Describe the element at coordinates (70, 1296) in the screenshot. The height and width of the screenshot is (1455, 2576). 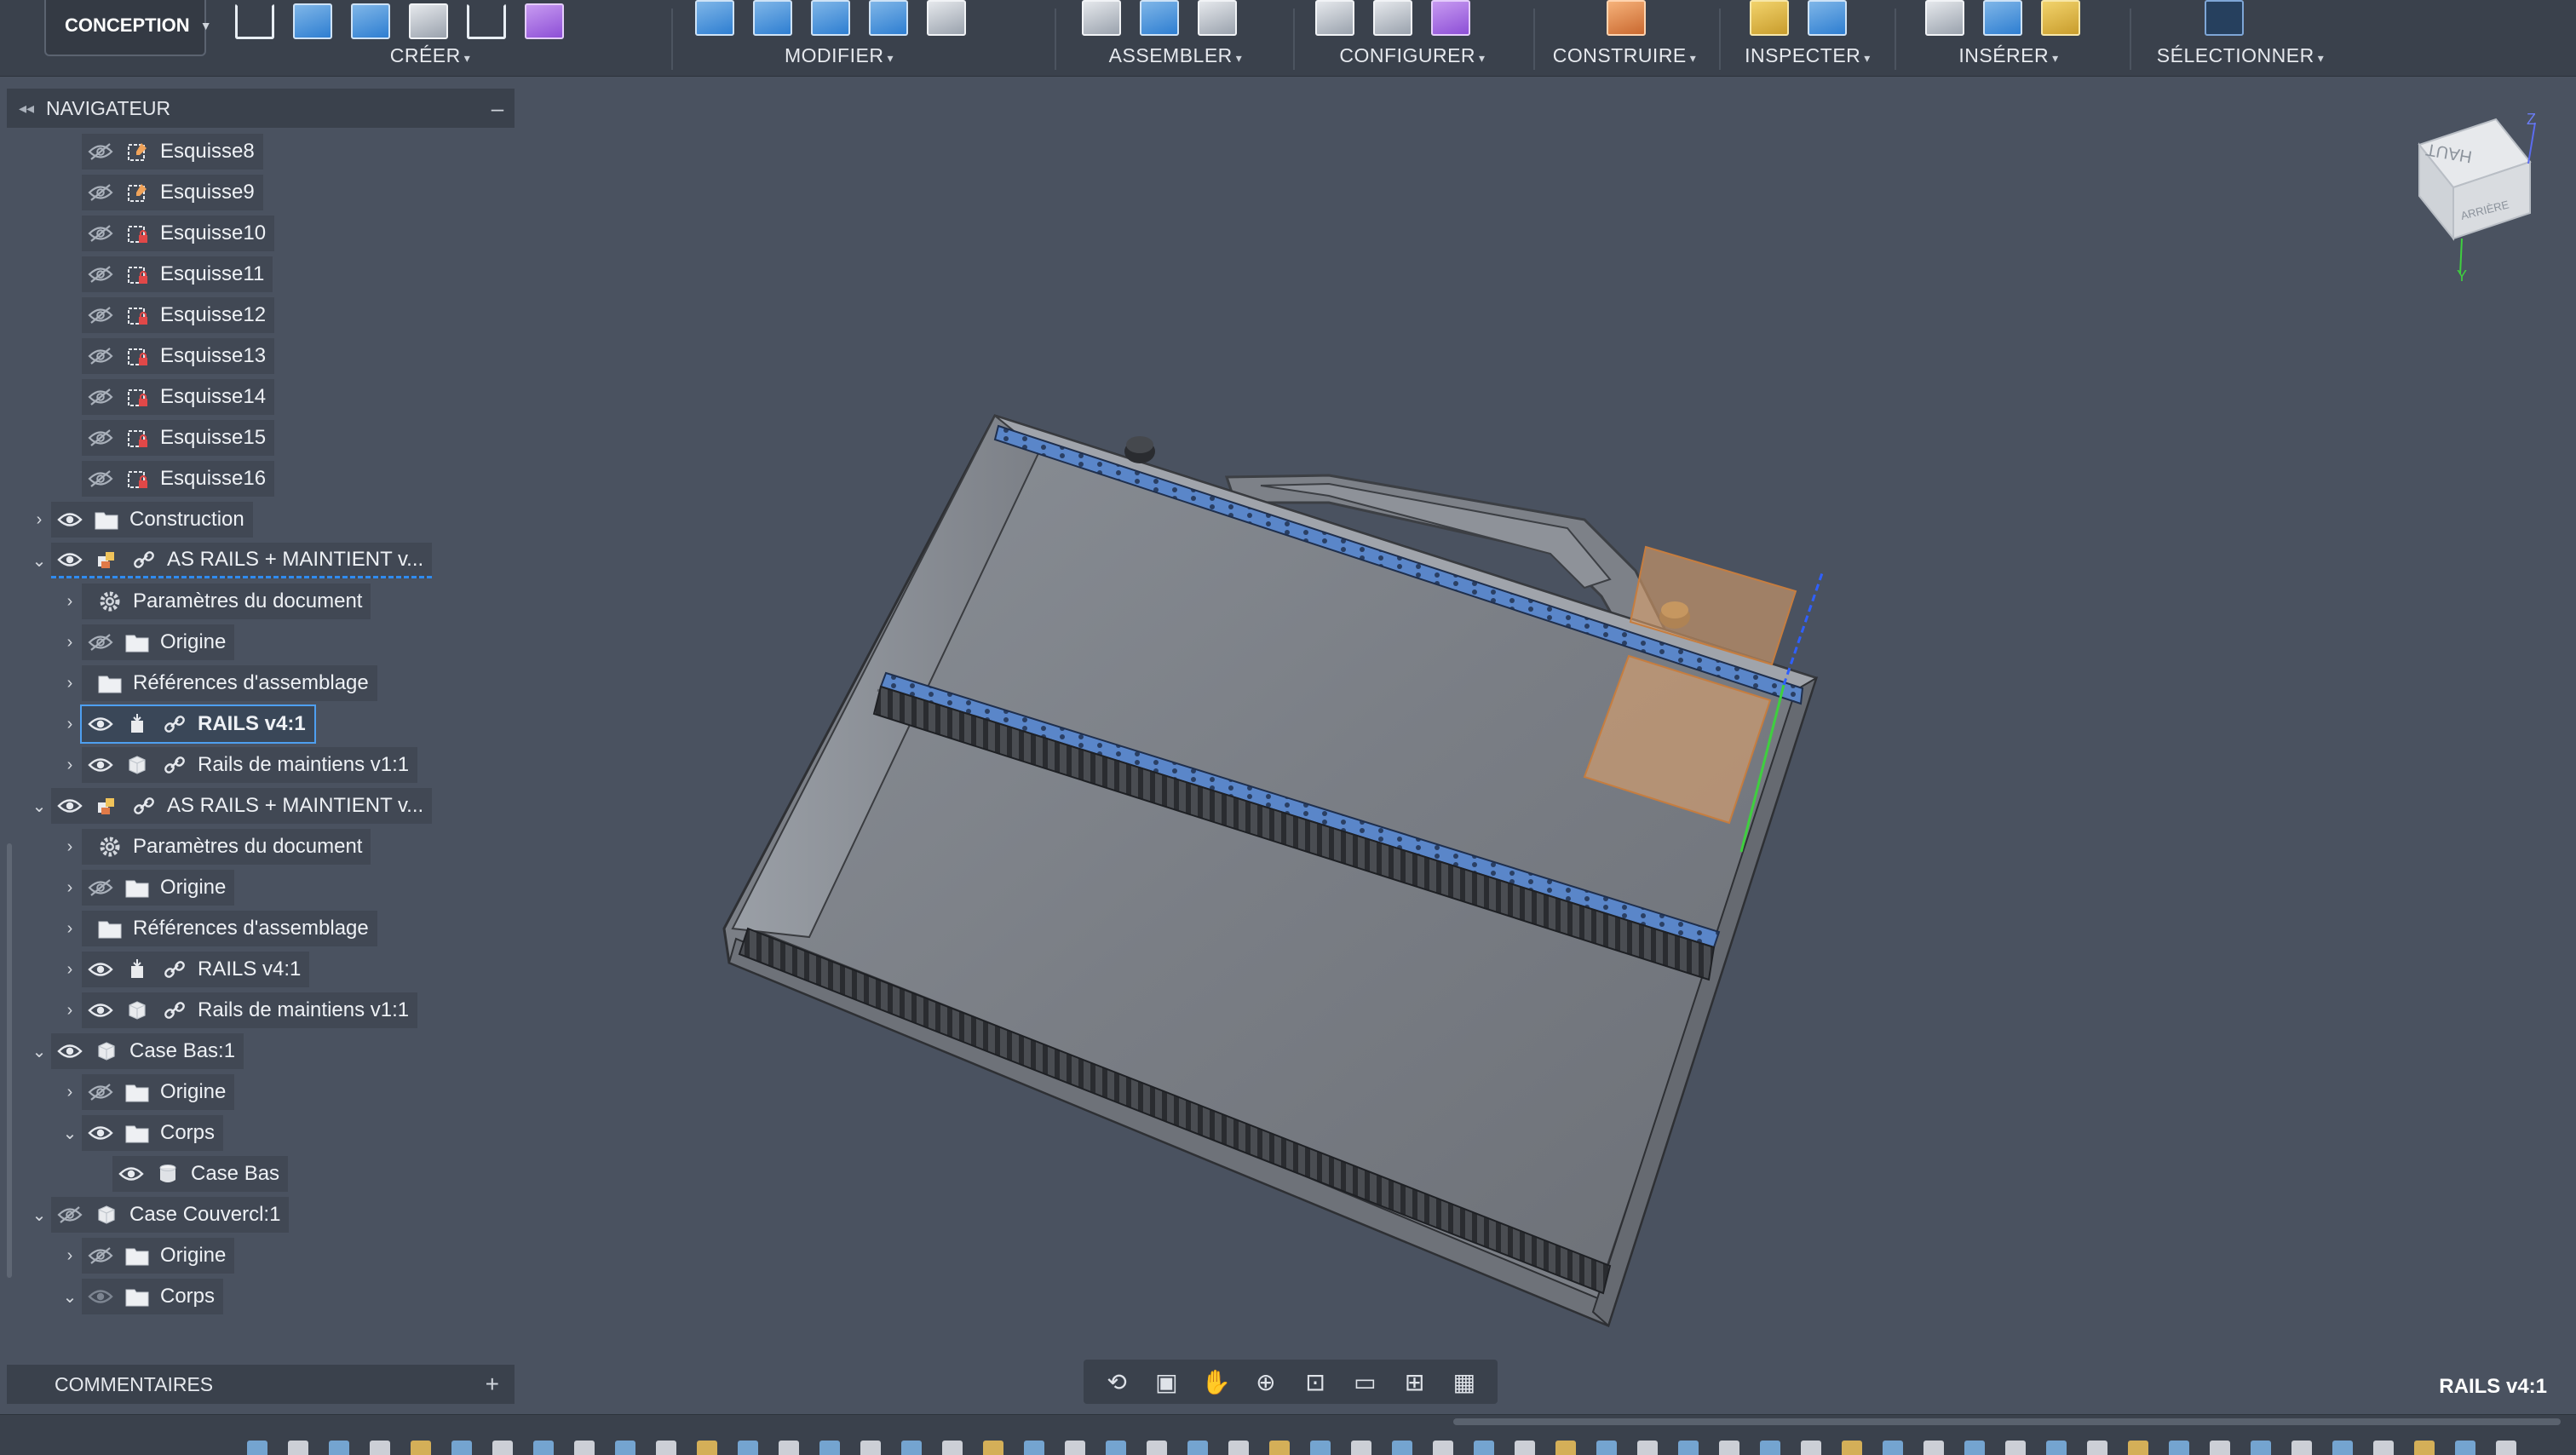
I see `chevron-down-icon: ⌄` at that location.